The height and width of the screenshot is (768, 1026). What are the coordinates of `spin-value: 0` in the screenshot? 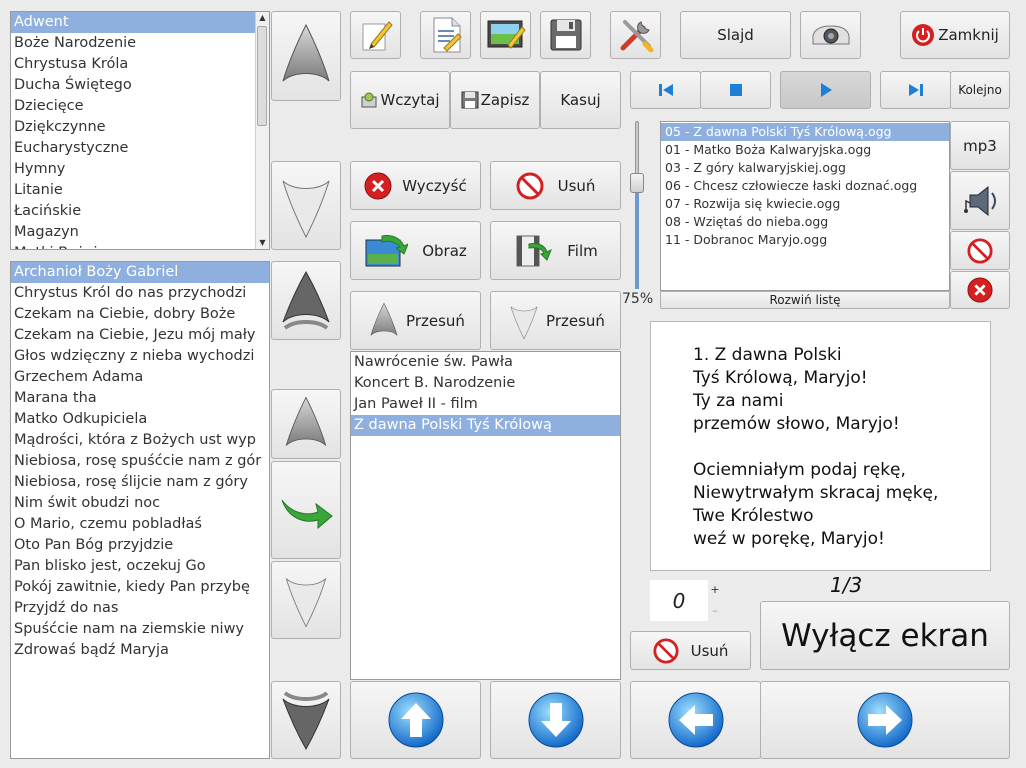 It's located at (679, 600).